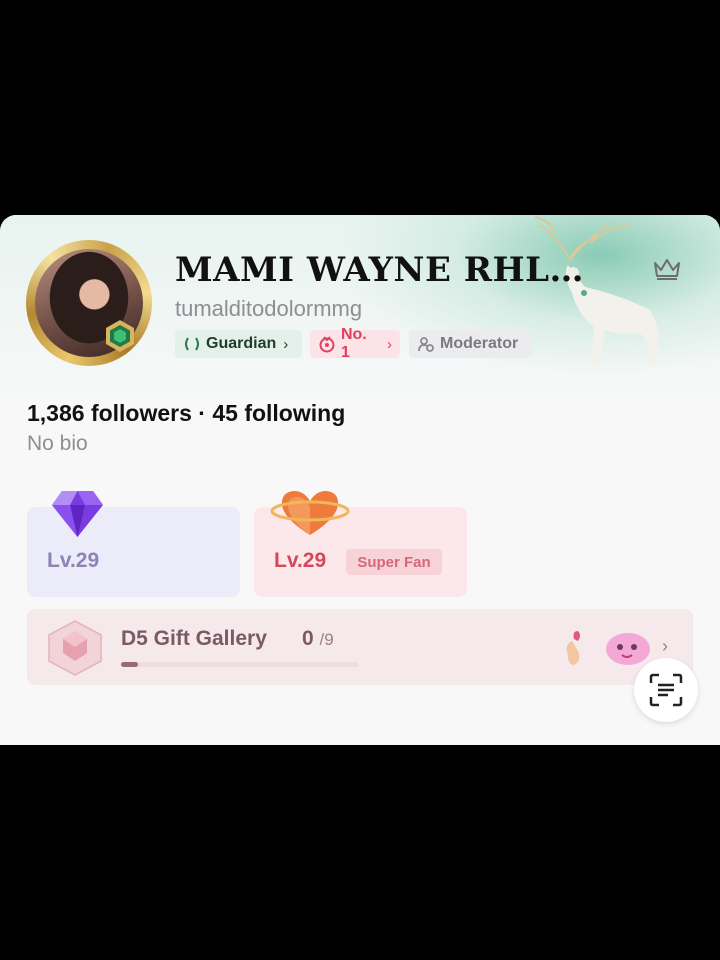  I want to click on super-fan-tag: Super Fan, so click(394, 562).